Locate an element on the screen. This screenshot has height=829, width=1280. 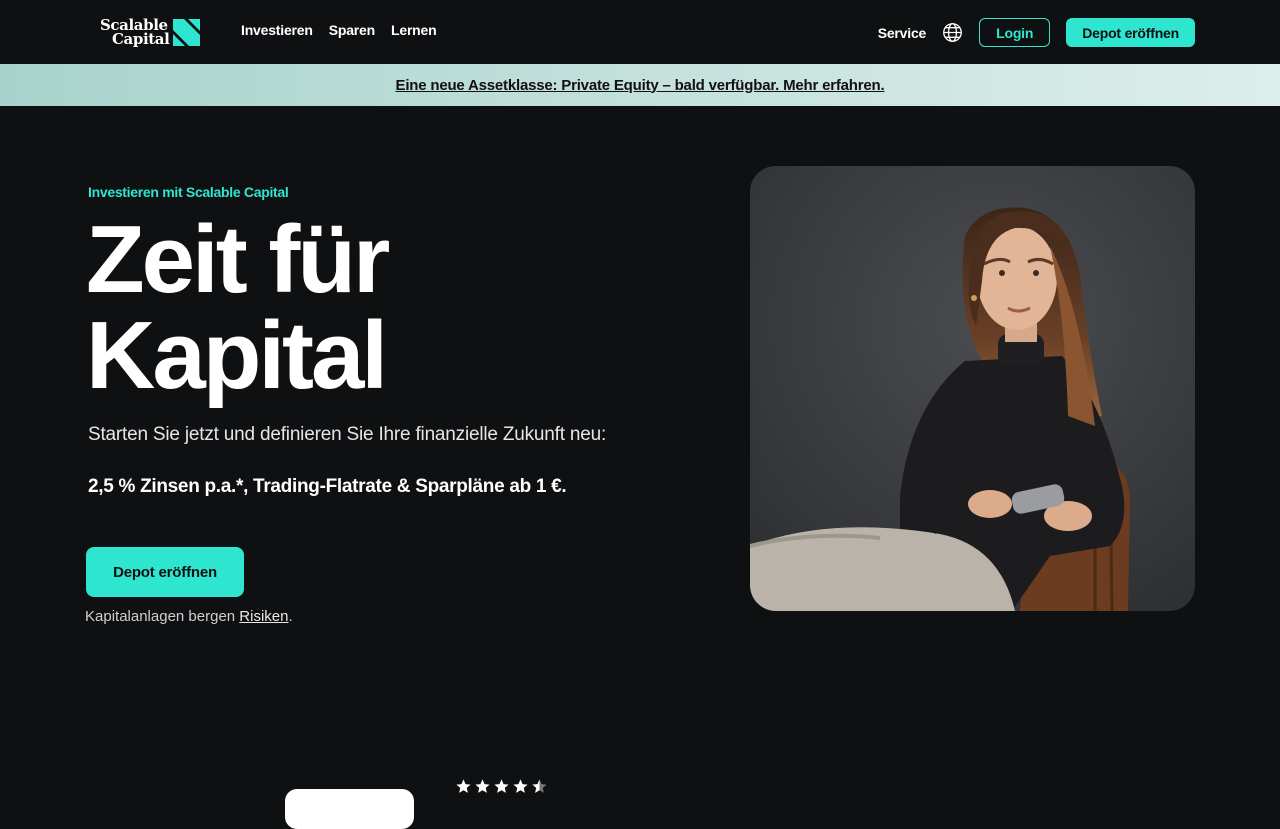
nav-actions: Service Login Depot eröffnen is located at coordinates (1036, 32).